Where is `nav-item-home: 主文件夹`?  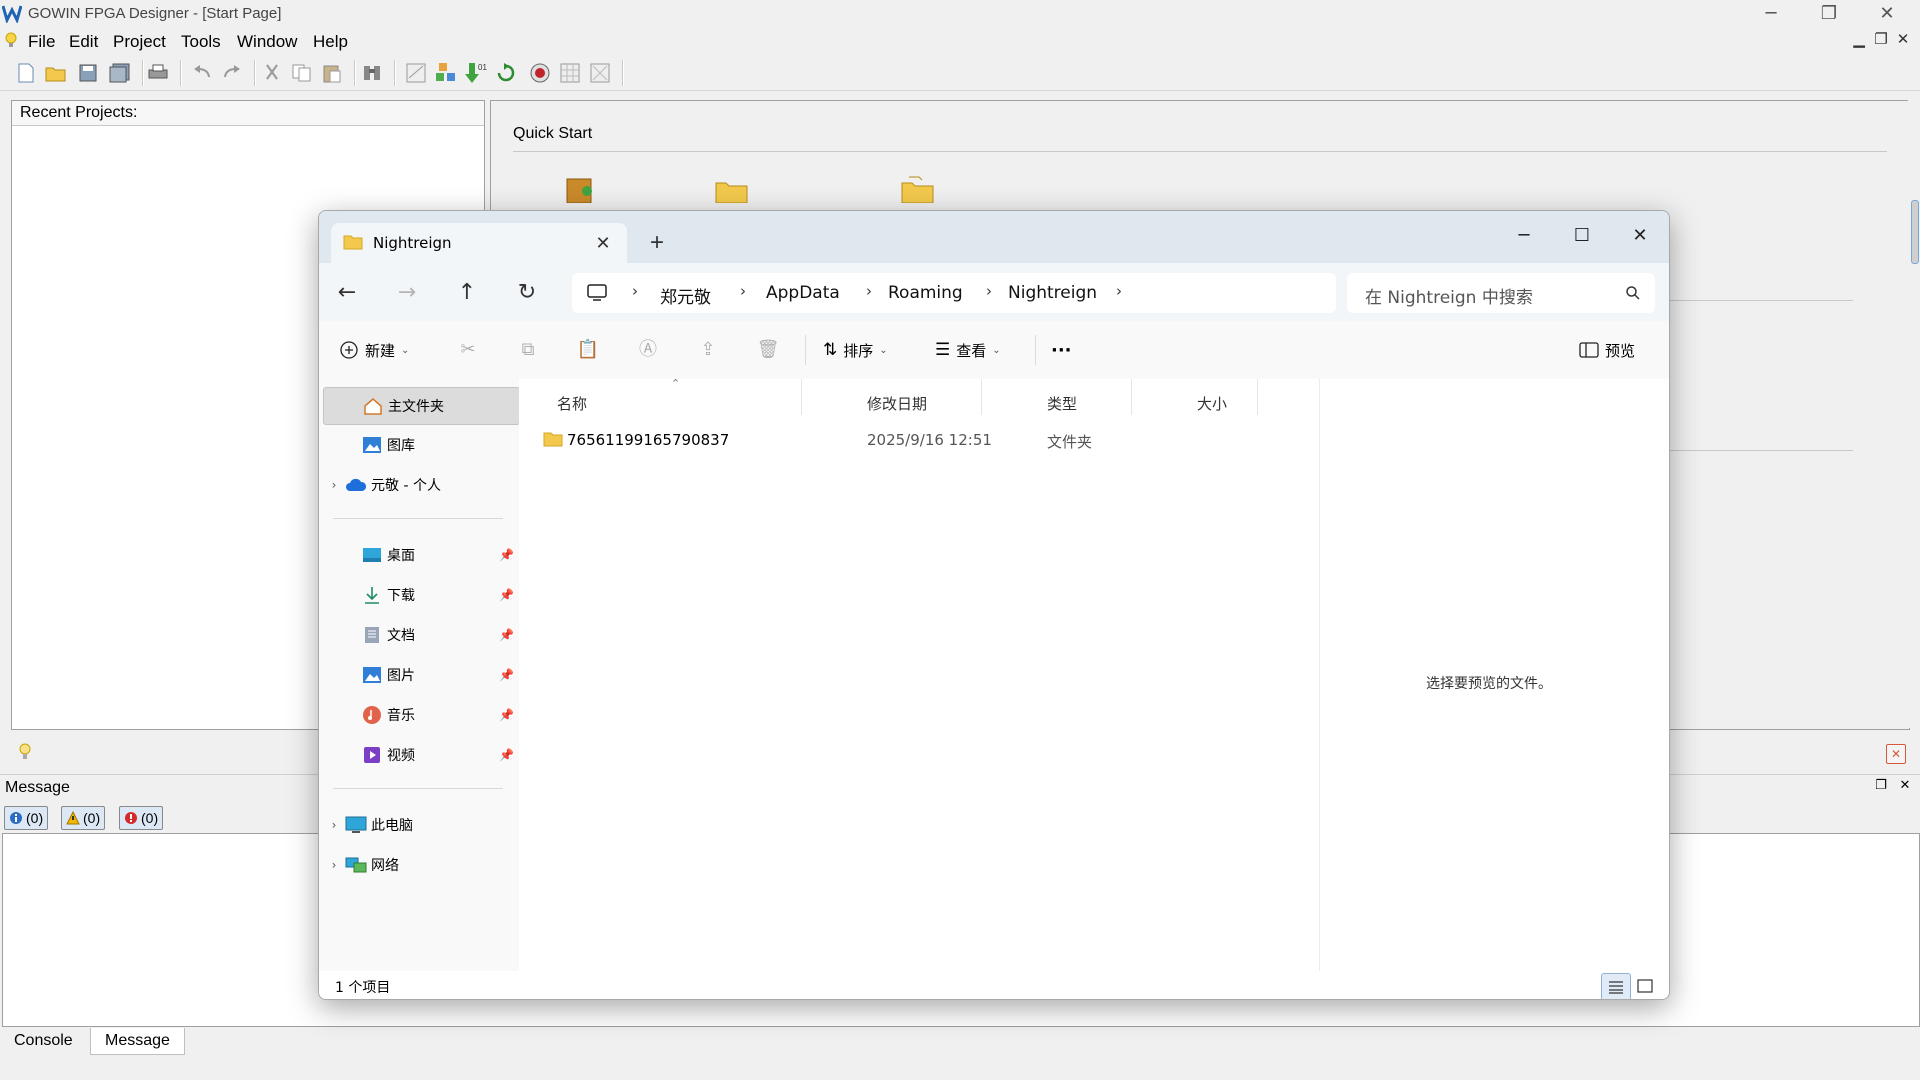 nav-item-home: 主文件夹 is located at coordinates (421, 406).